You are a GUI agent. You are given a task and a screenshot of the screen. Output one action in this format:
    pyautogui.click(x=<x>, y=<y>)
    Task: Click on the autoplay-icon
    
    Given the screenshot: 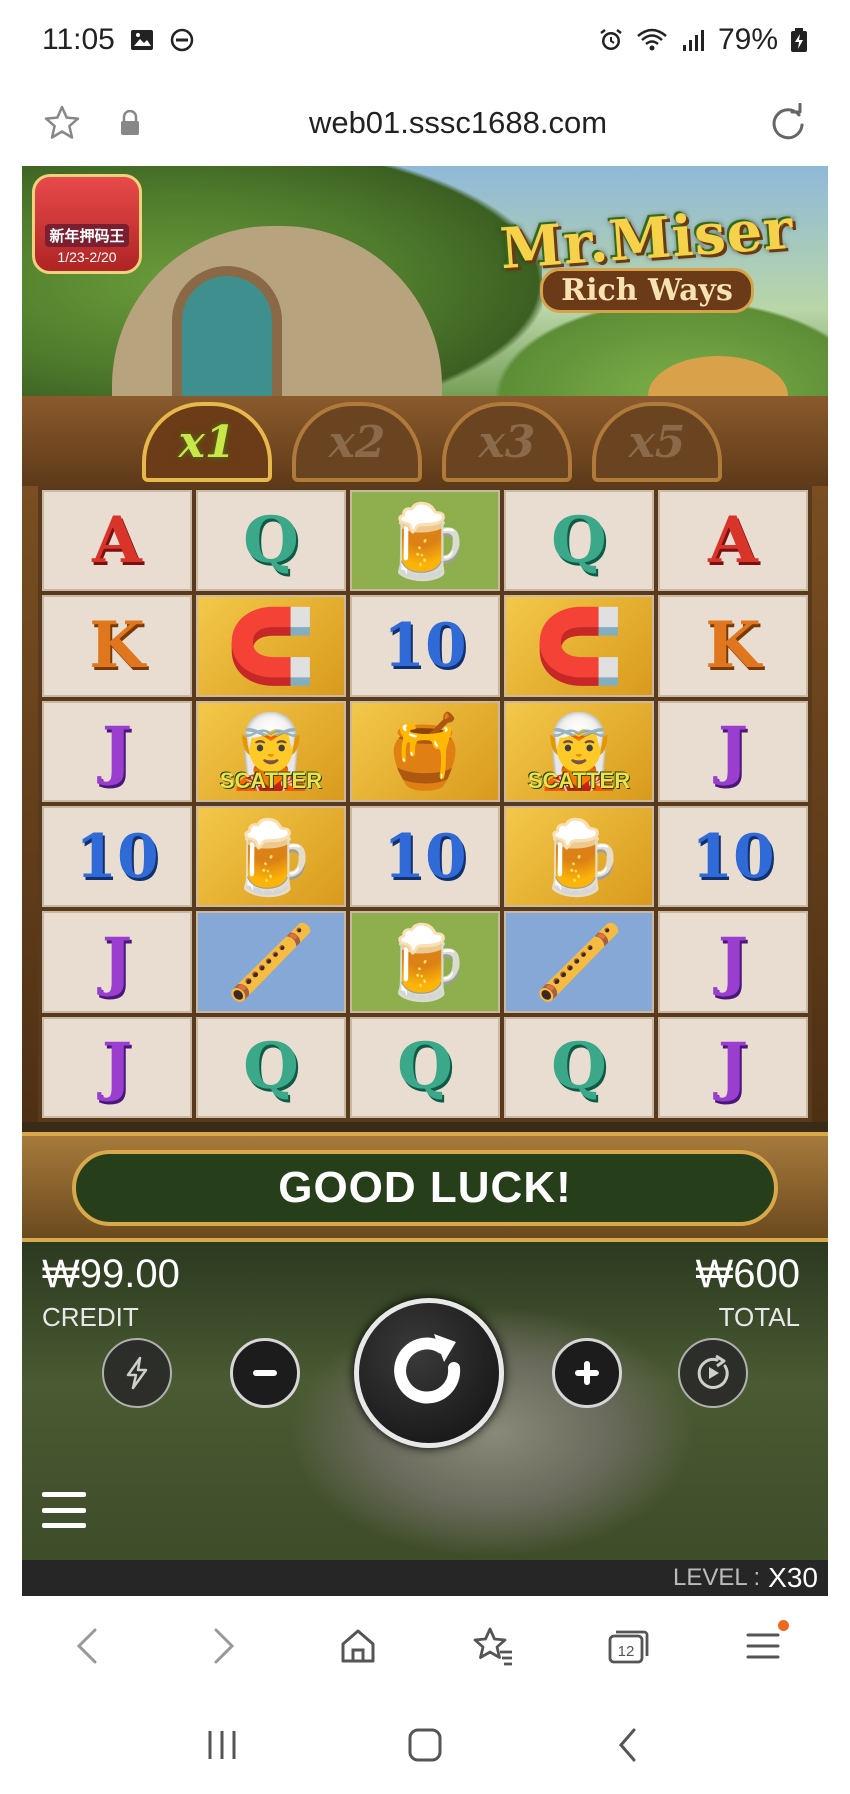 What is the action you would take?
    pyautogui.click(x=713, y=1371)
    